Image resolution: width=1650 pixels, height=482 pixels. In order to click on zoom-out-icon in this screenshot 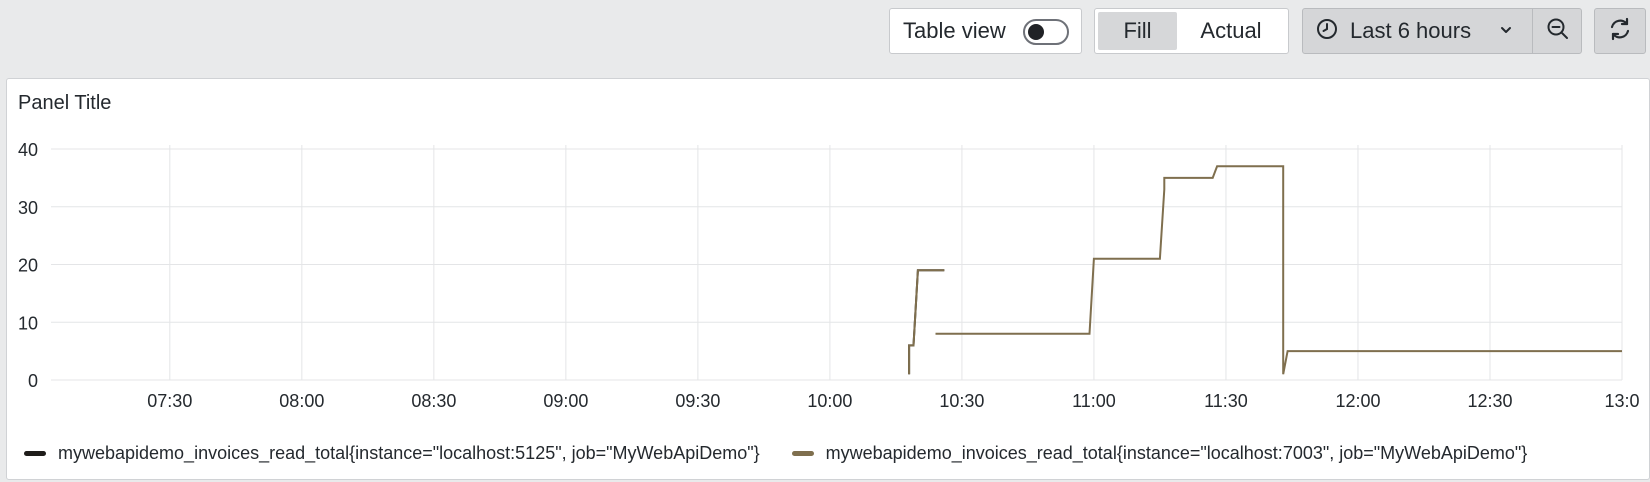, I will do `click(1558, 31)`.